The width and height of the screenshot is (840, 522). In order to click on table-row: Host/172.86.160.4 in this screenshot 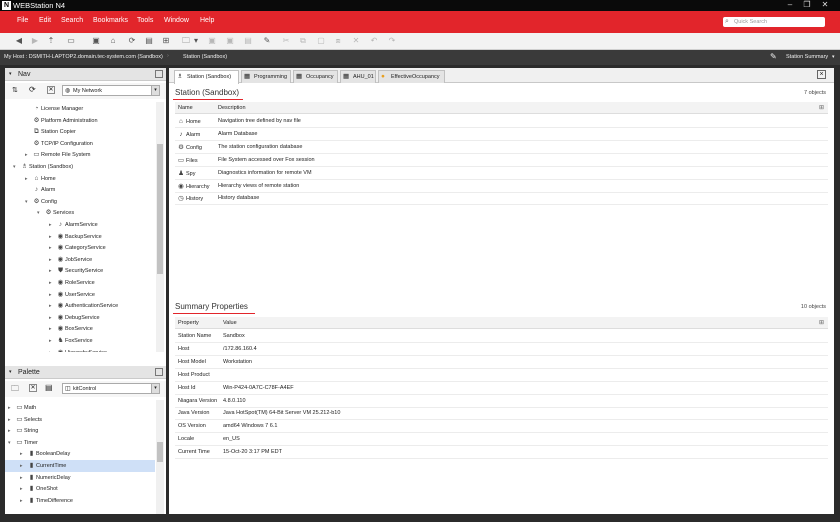, I will do `click(501, 349)`.